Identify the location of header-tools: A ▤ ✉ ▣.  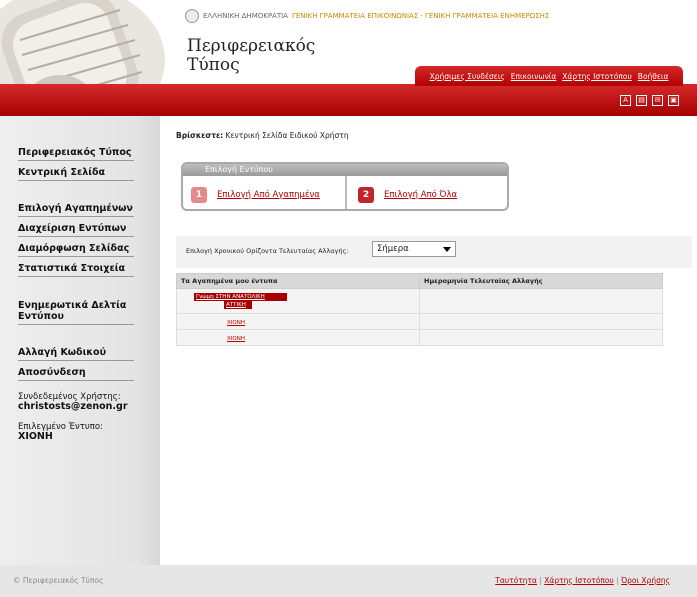
(649, 100).